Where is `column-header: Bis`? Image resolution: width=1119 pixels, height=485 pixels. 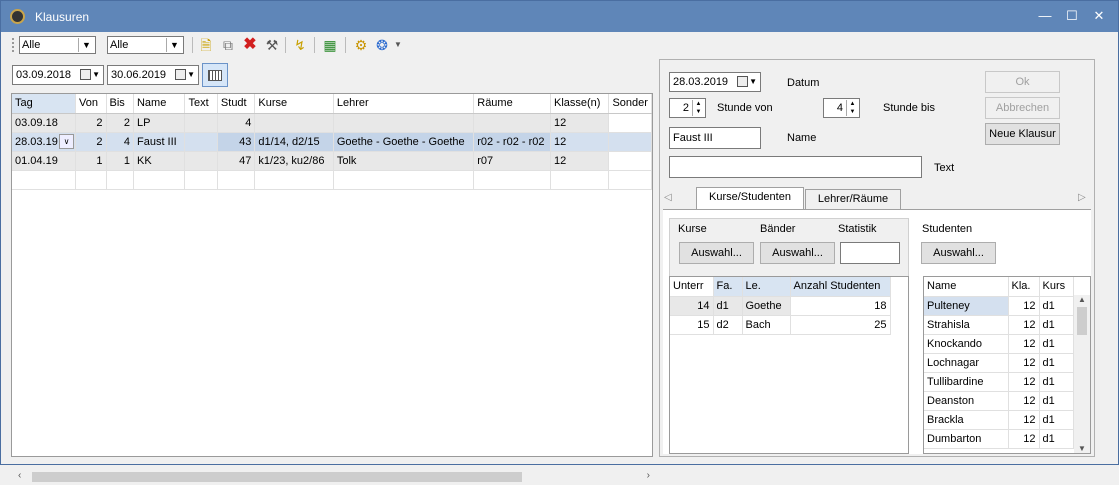
column-header: Bis is located at coordinates (120, 104).